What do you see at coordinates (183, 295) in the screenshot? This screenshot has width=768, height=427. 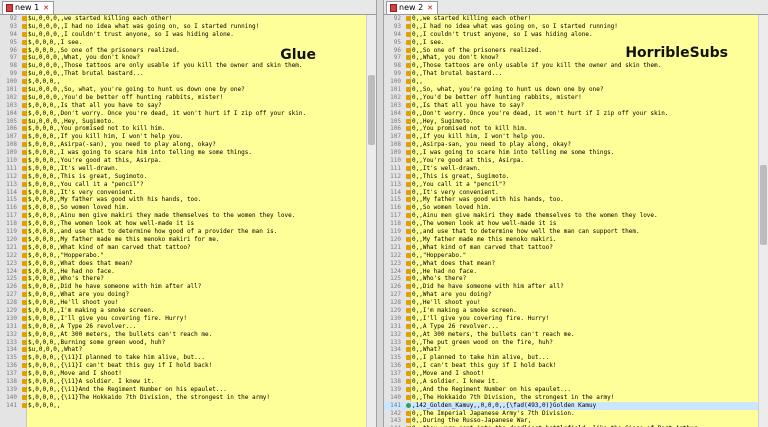 I see `text-line: 127 $,0,0,0,,What are you doing?` at bounding box center [183, 295].